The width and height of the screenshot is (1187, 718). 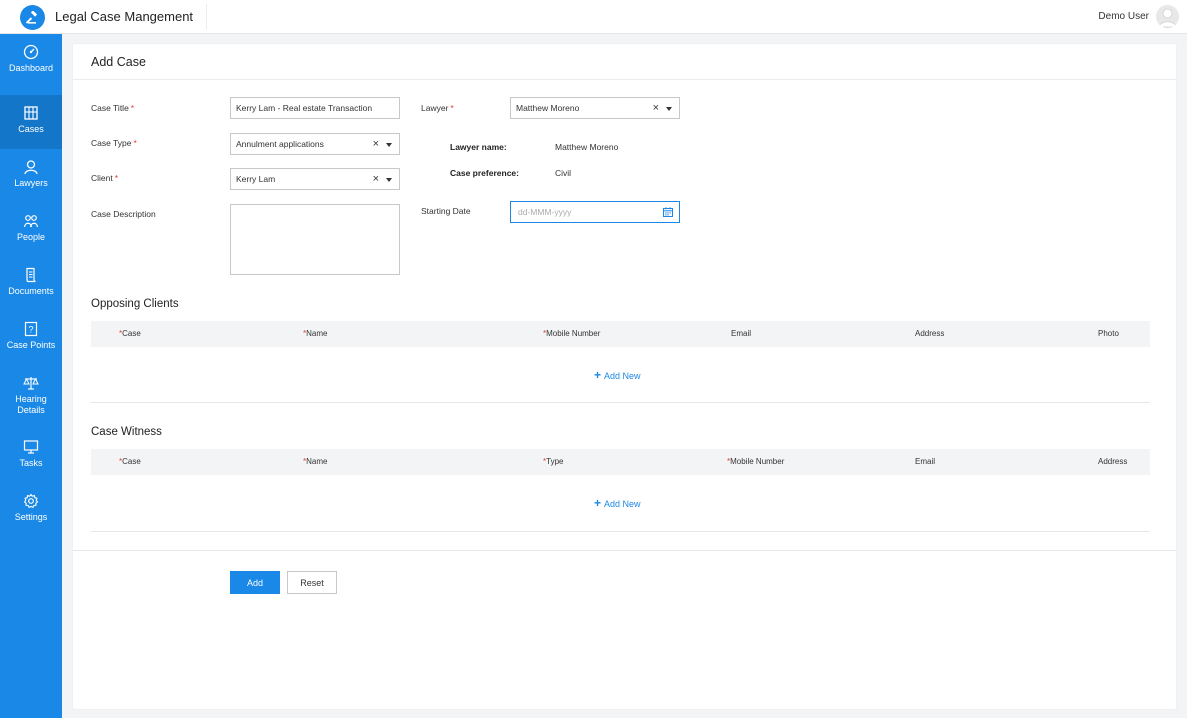 What do you see at coordinates (312, 582) in the screenshot?
I see `reset-button: Reset` at bounding box center [312, 582].